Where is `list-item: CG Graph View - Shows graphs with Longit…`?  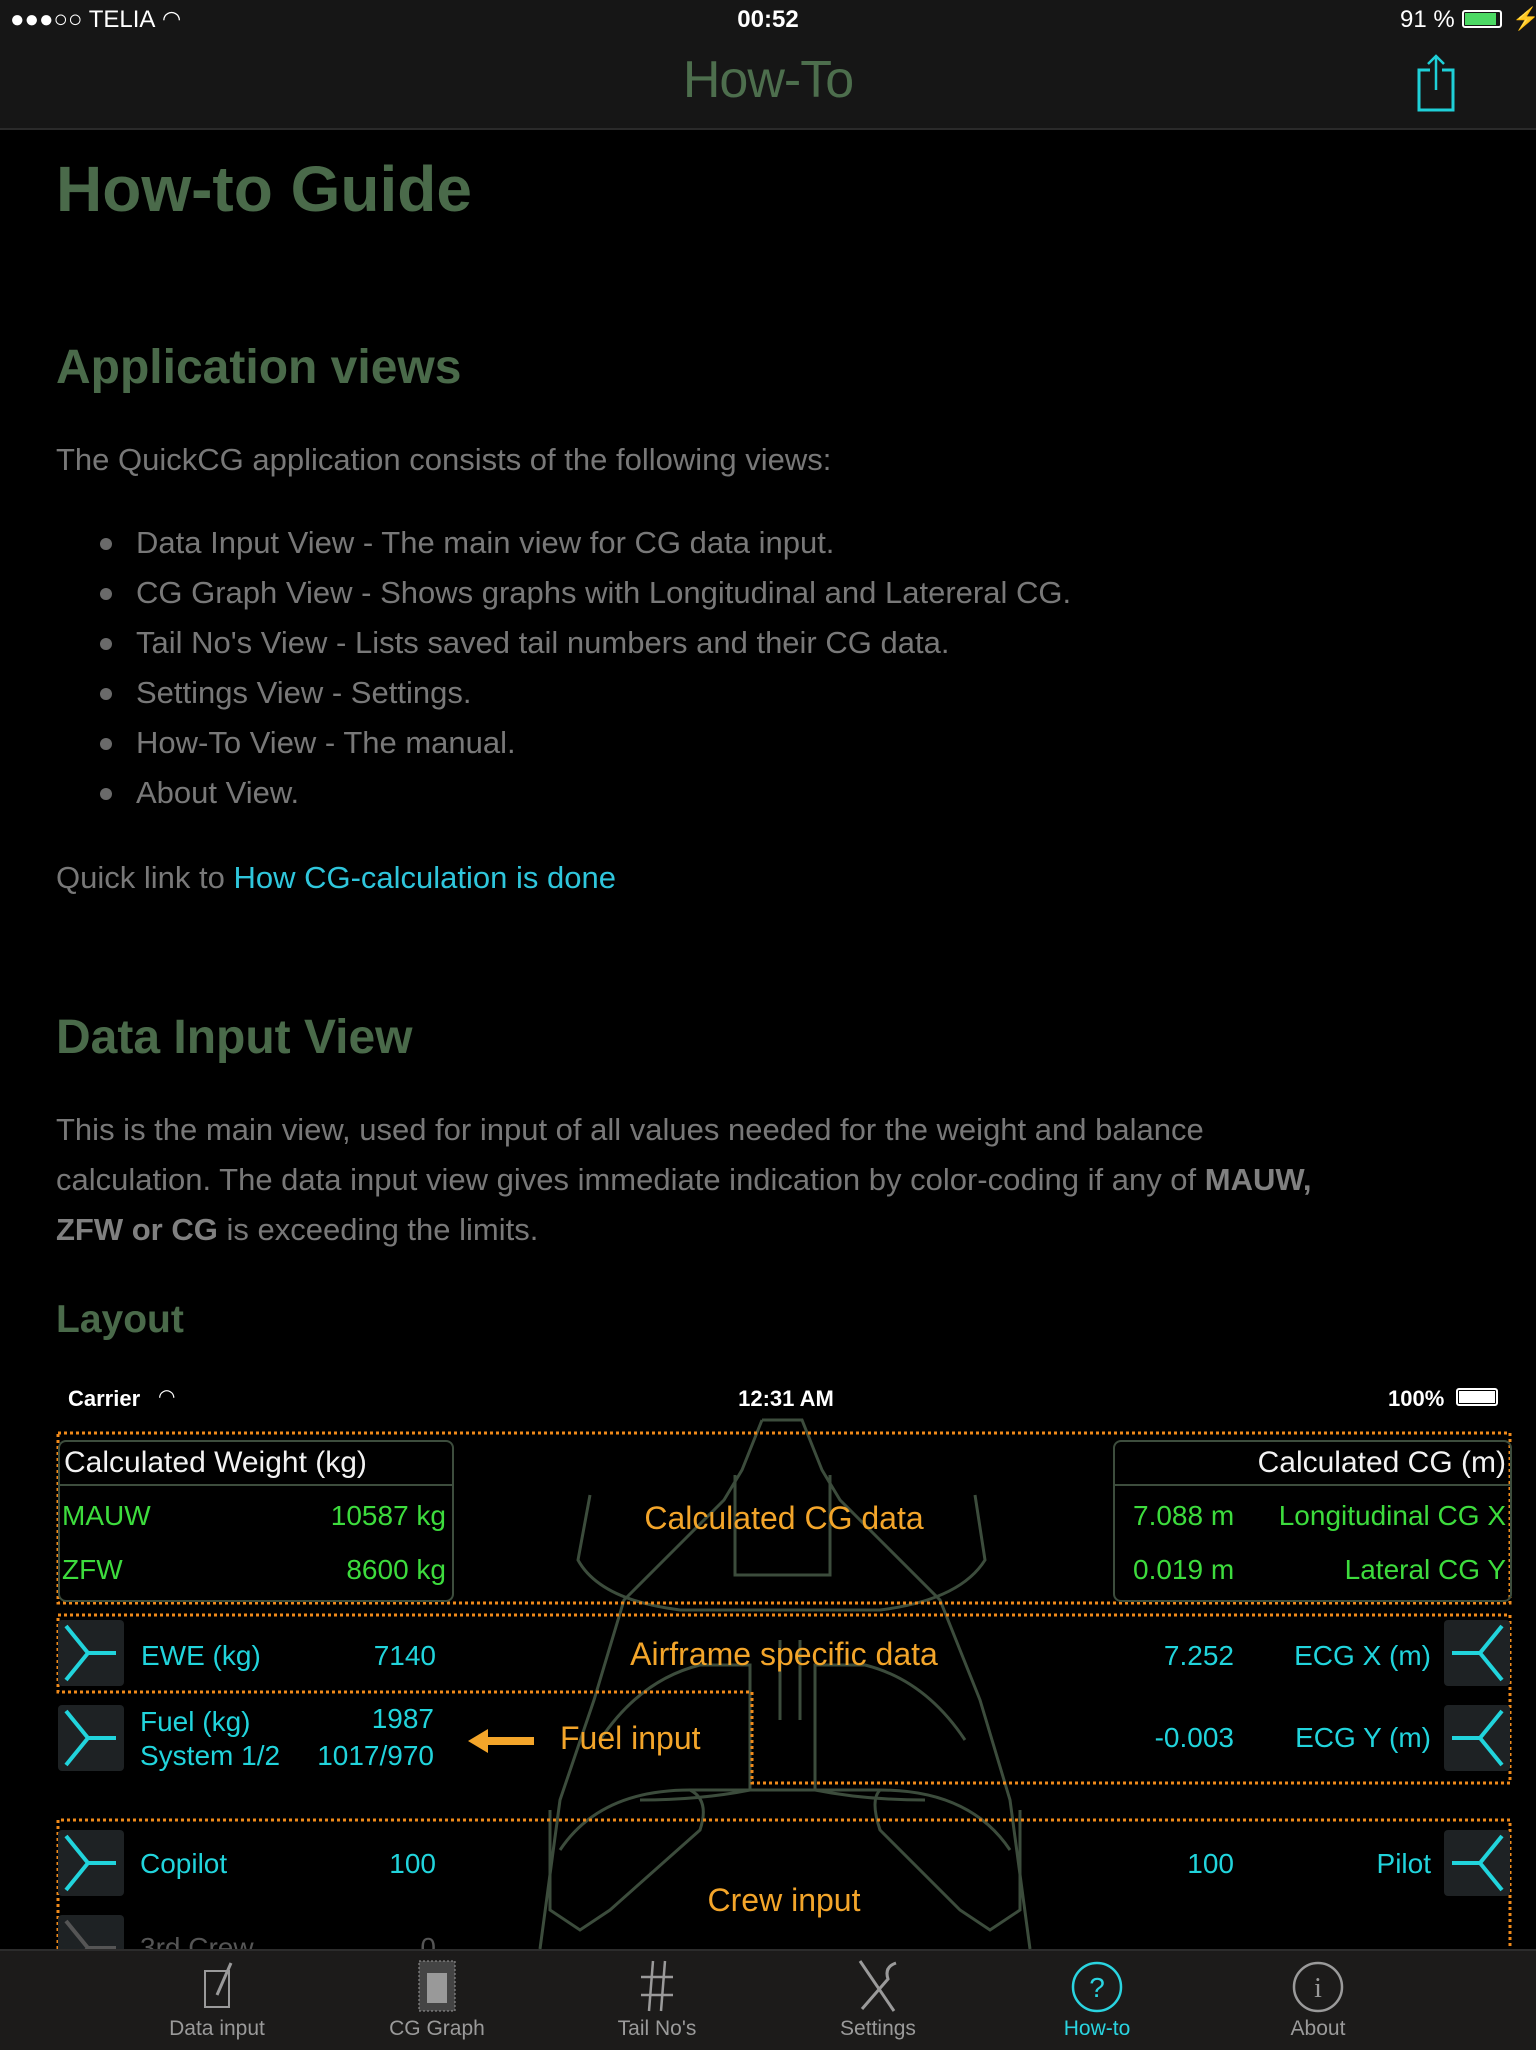
list-item: CG Graph View - Shows graphs with Longit… is located at coordinates (604, 592).